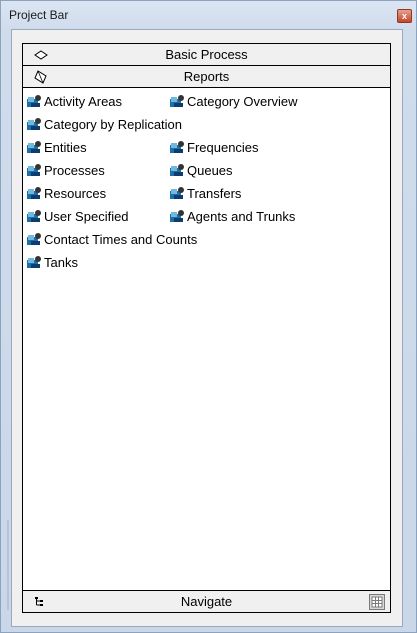 The height and width of the screenshot is (633, 417). I want to click on report-tanks: Tanks, so click(52, 263).